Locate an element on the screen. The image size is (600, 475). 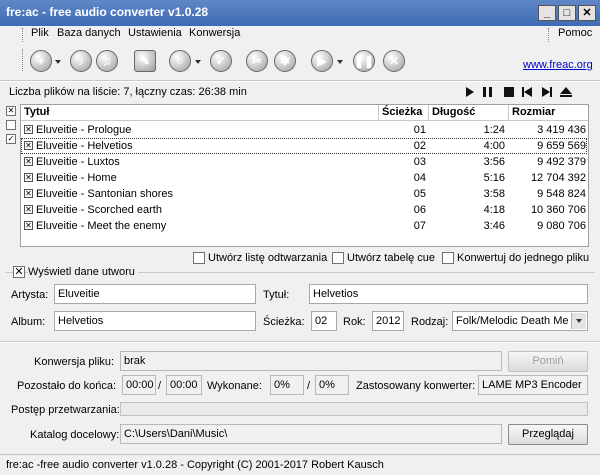
column-size: Rozmiar is located at coordinates (548, 113).